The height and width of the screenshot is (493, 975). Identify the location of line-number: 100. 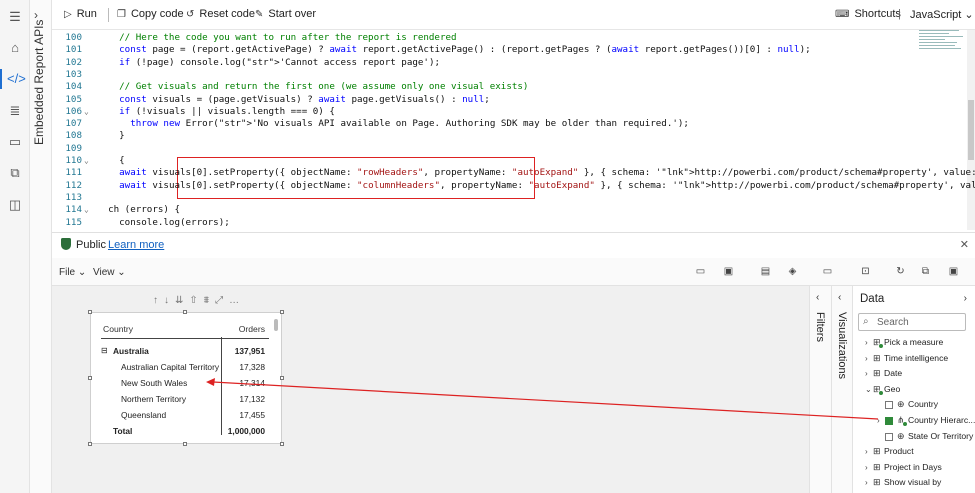
(73, 37).